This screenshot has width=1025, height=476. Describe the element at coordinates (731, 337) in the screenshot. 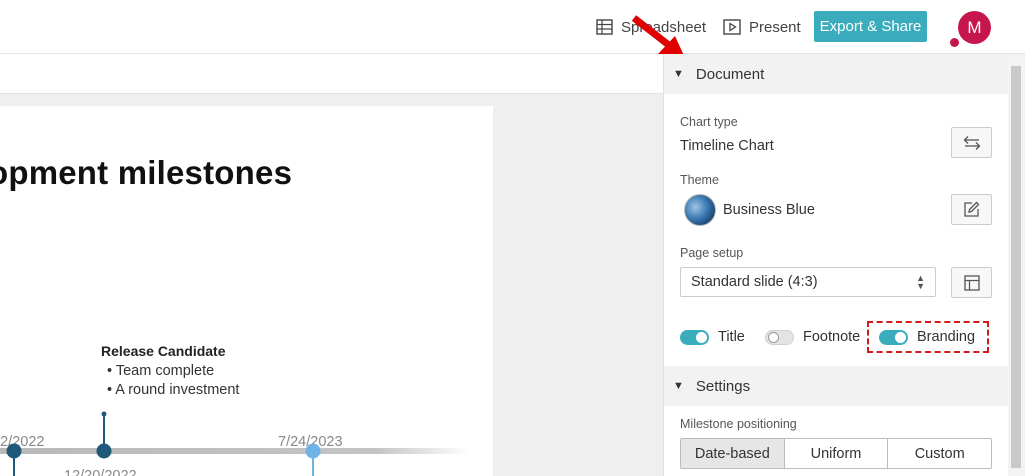

I see `title-toggle-label: Title` at that location.